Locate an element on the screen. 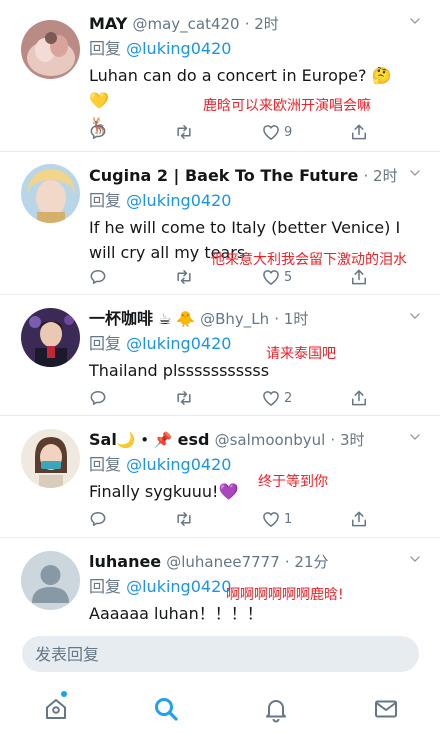 This screenshot has width=440, height=734. like-button: 1 is located at coordinates (276, 519).